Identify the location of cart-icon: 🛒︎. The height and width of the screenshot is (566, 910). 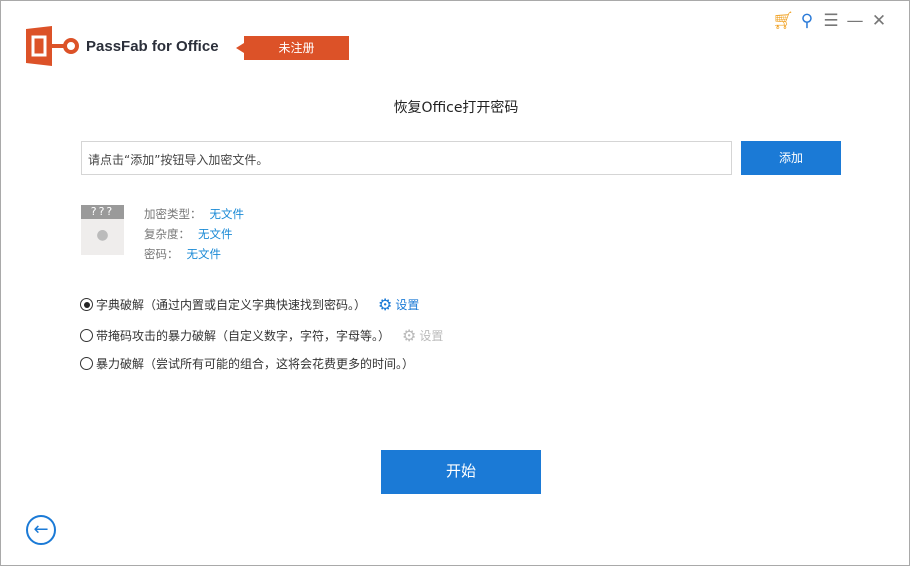
(783, 21).